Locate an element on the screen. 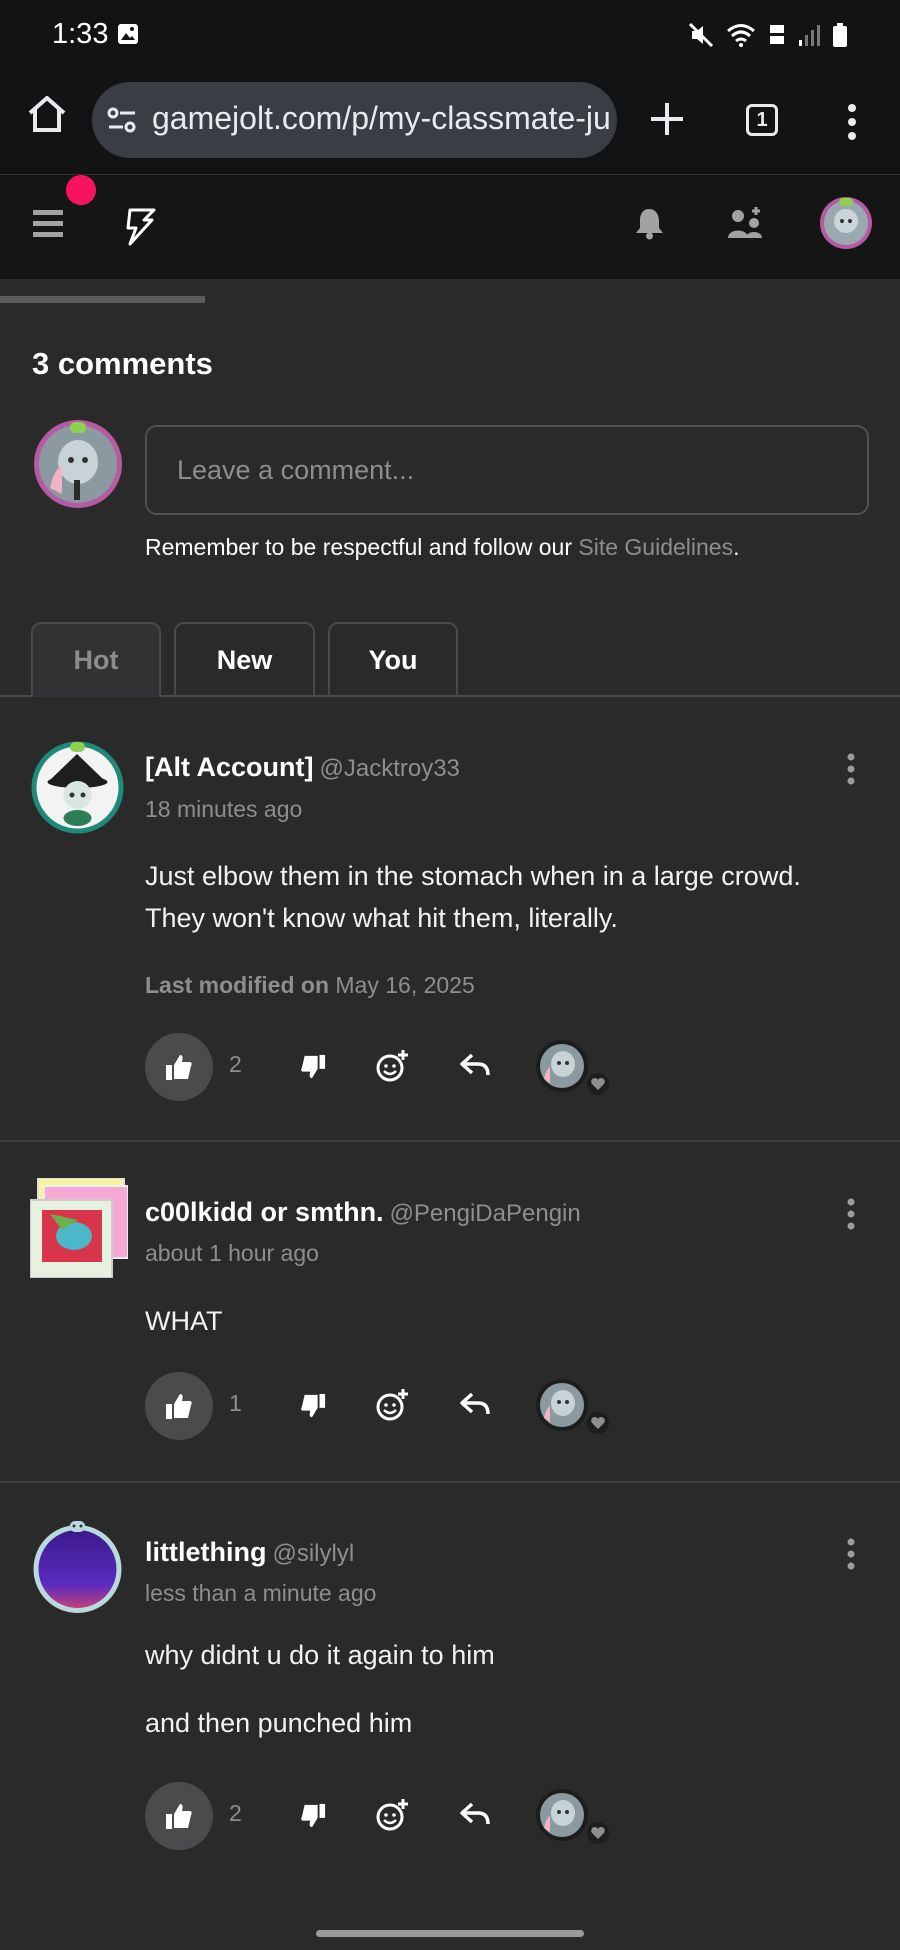 This screenshot has height=1950, width=900. friends-icon is located at coordinates (745, 223).